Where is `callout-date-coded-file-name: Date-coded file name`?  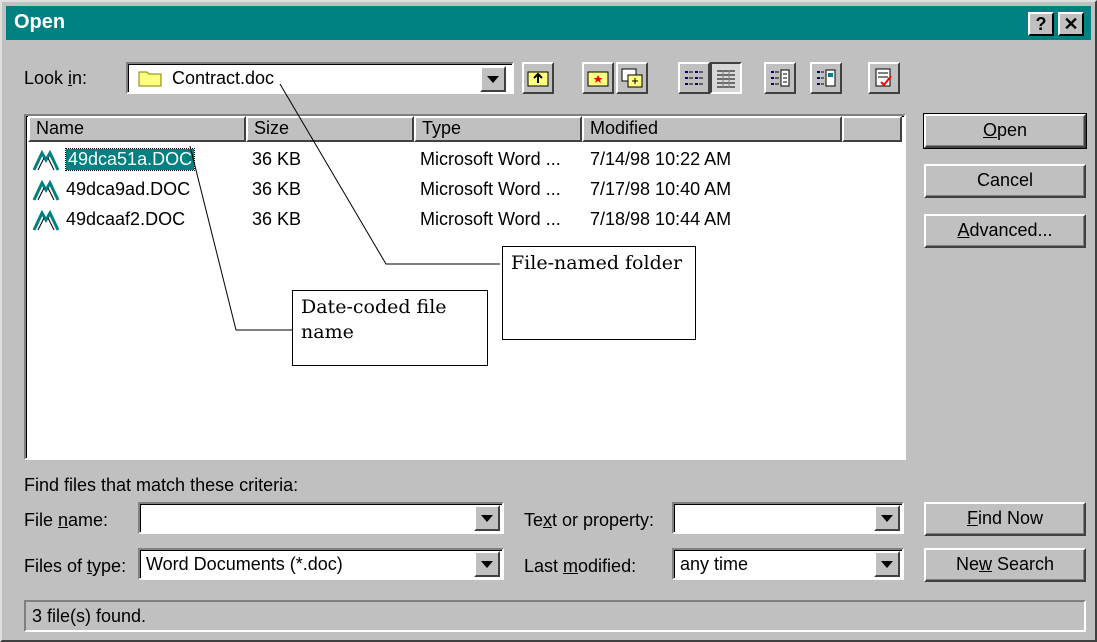 callout-date-coded-file-name: Date-coded file name is located at coordinates (390, 328).